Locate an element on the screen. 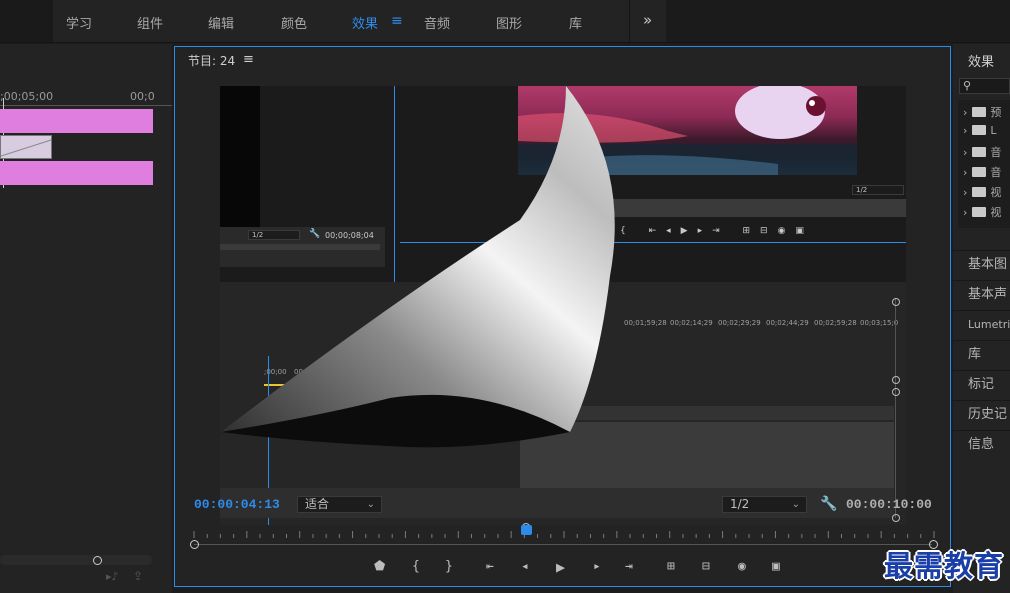 The width and height of the screenshot is (1010, 593). workspace-tab-graphics: 图形 is located at coordinates (509, 22).